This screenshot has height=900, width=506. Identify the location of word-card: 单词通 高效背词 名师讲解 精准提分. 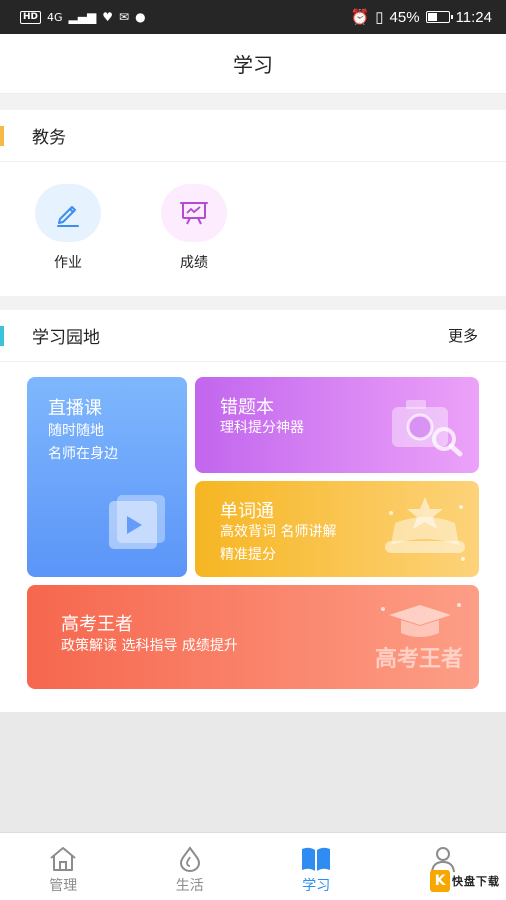
(337, 529).